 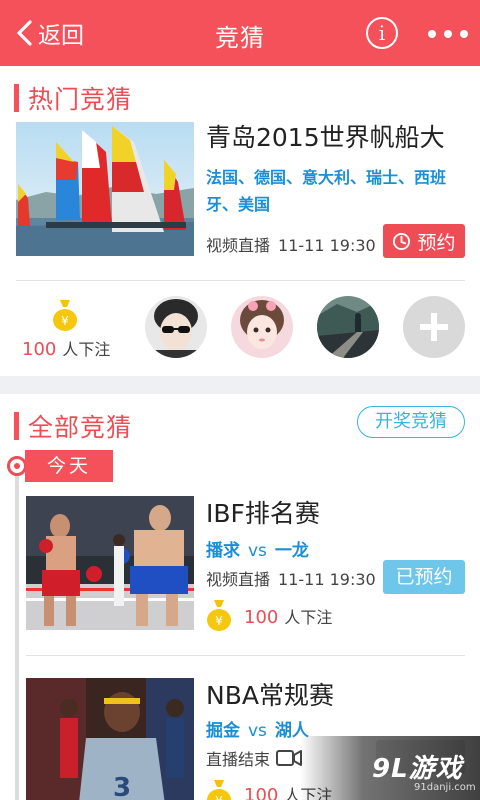 I want to click on avatar-landscape, so click(x=348, y=327).